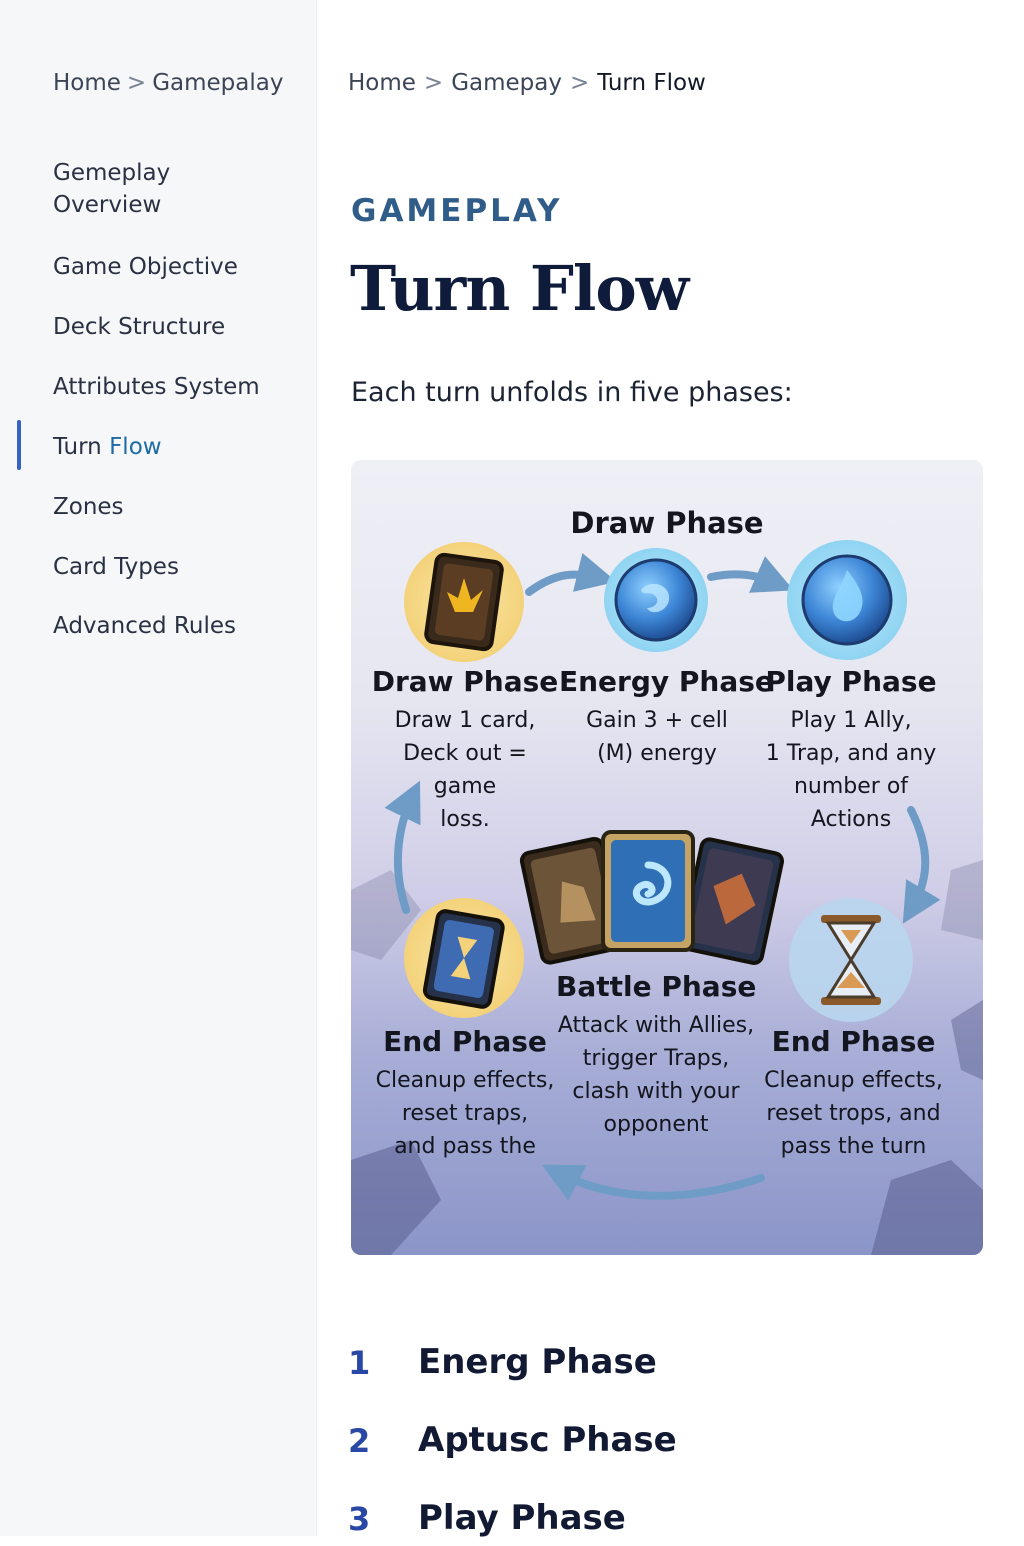  I want to click on breadcrumb-home: Home, so click(382, 83).